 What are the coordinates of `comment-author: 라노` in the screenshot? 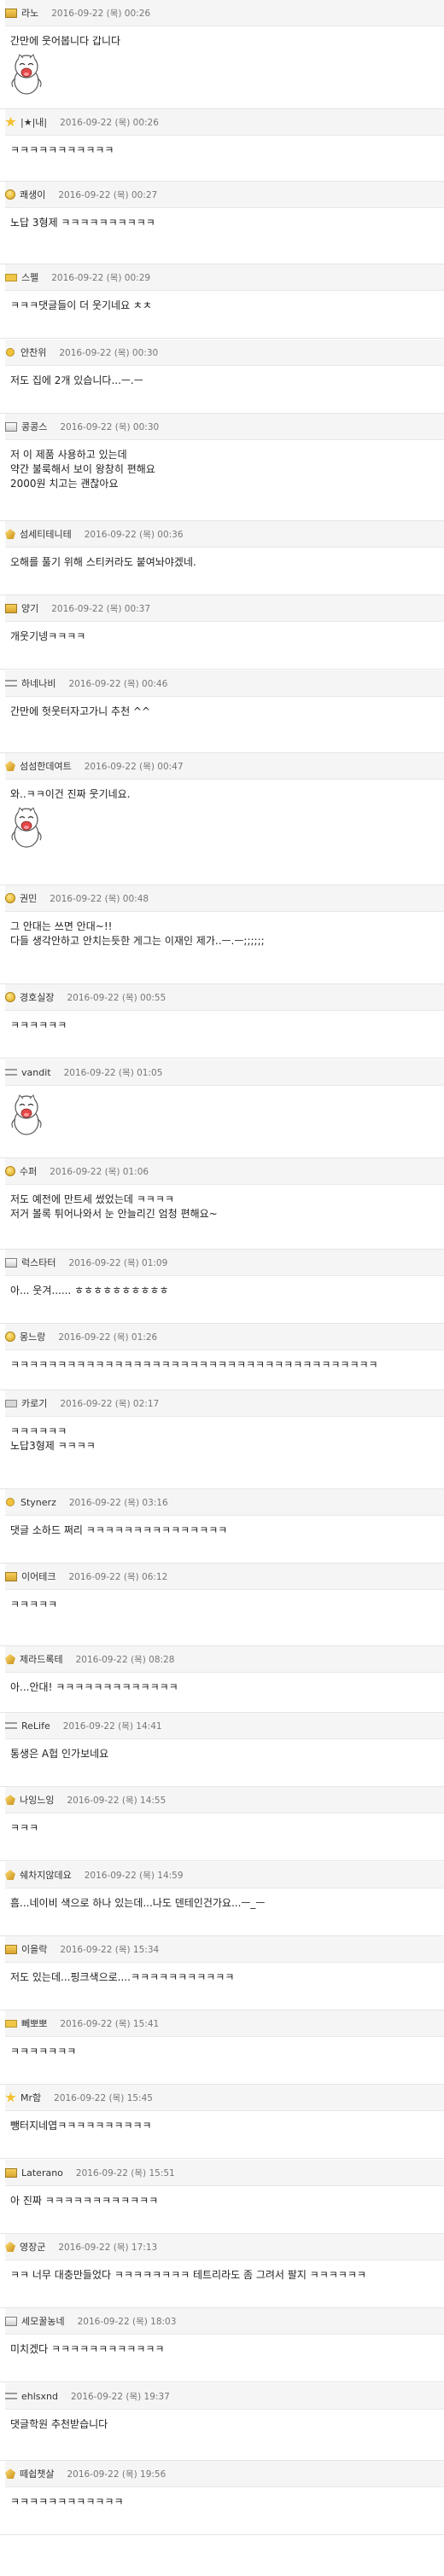 It's located at (30, 13).